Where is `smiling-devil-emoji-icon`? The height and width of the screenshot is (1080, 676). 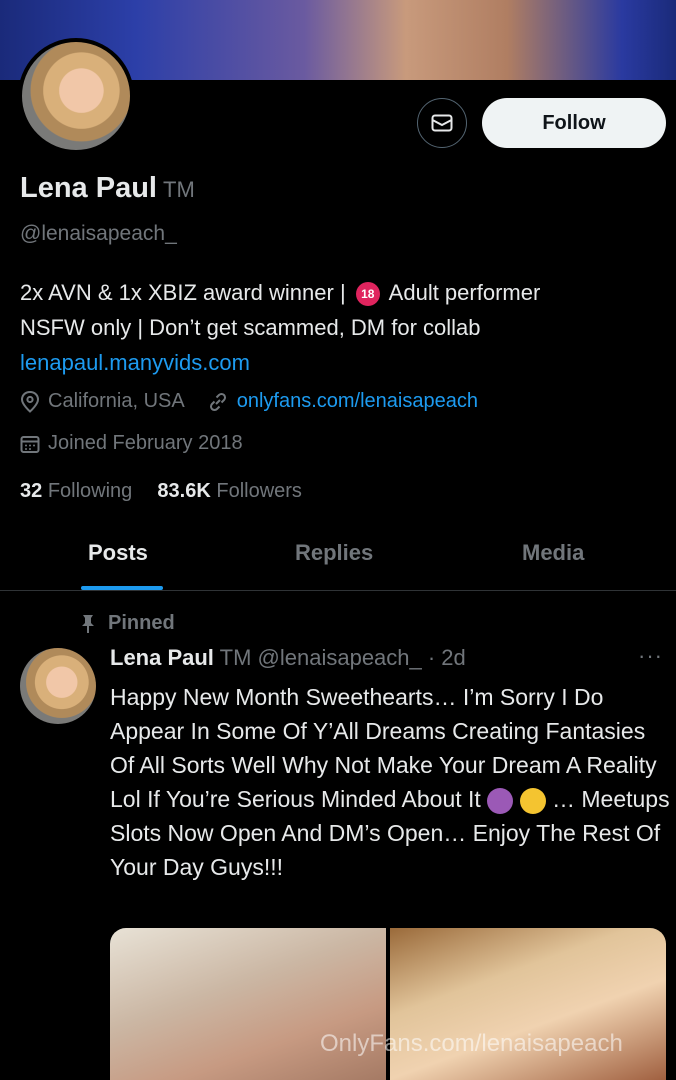 smiling-devil-emoji-icon is located at coordinates (500, 800).